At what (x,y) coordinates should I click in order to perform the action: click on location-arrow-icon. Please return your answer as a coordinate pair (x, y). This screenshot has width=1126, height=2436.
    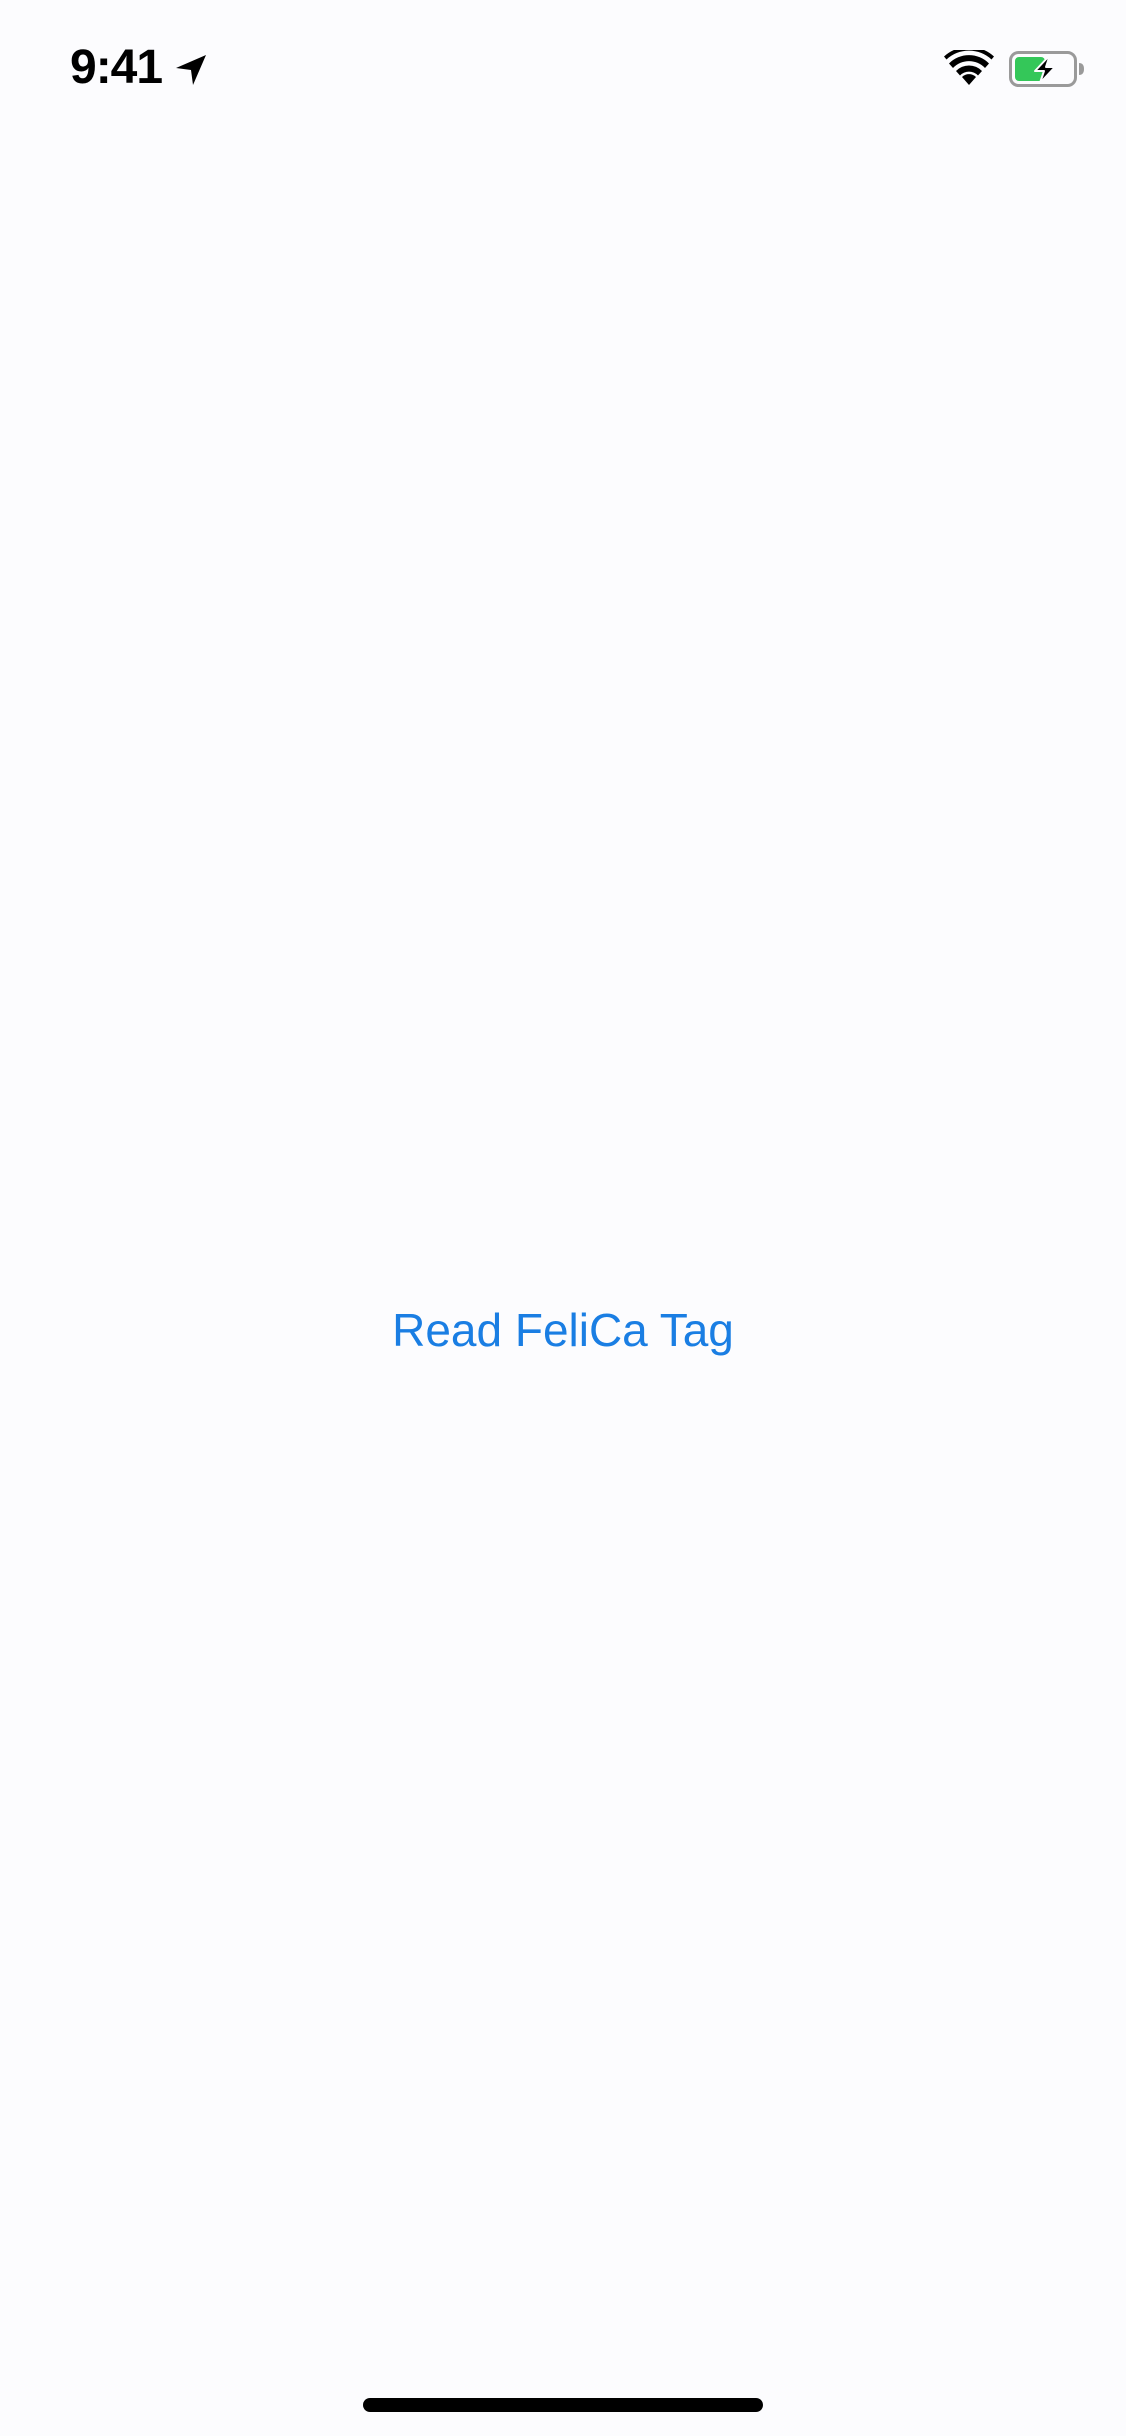
    Looking at the image, I should click on (191, 70).